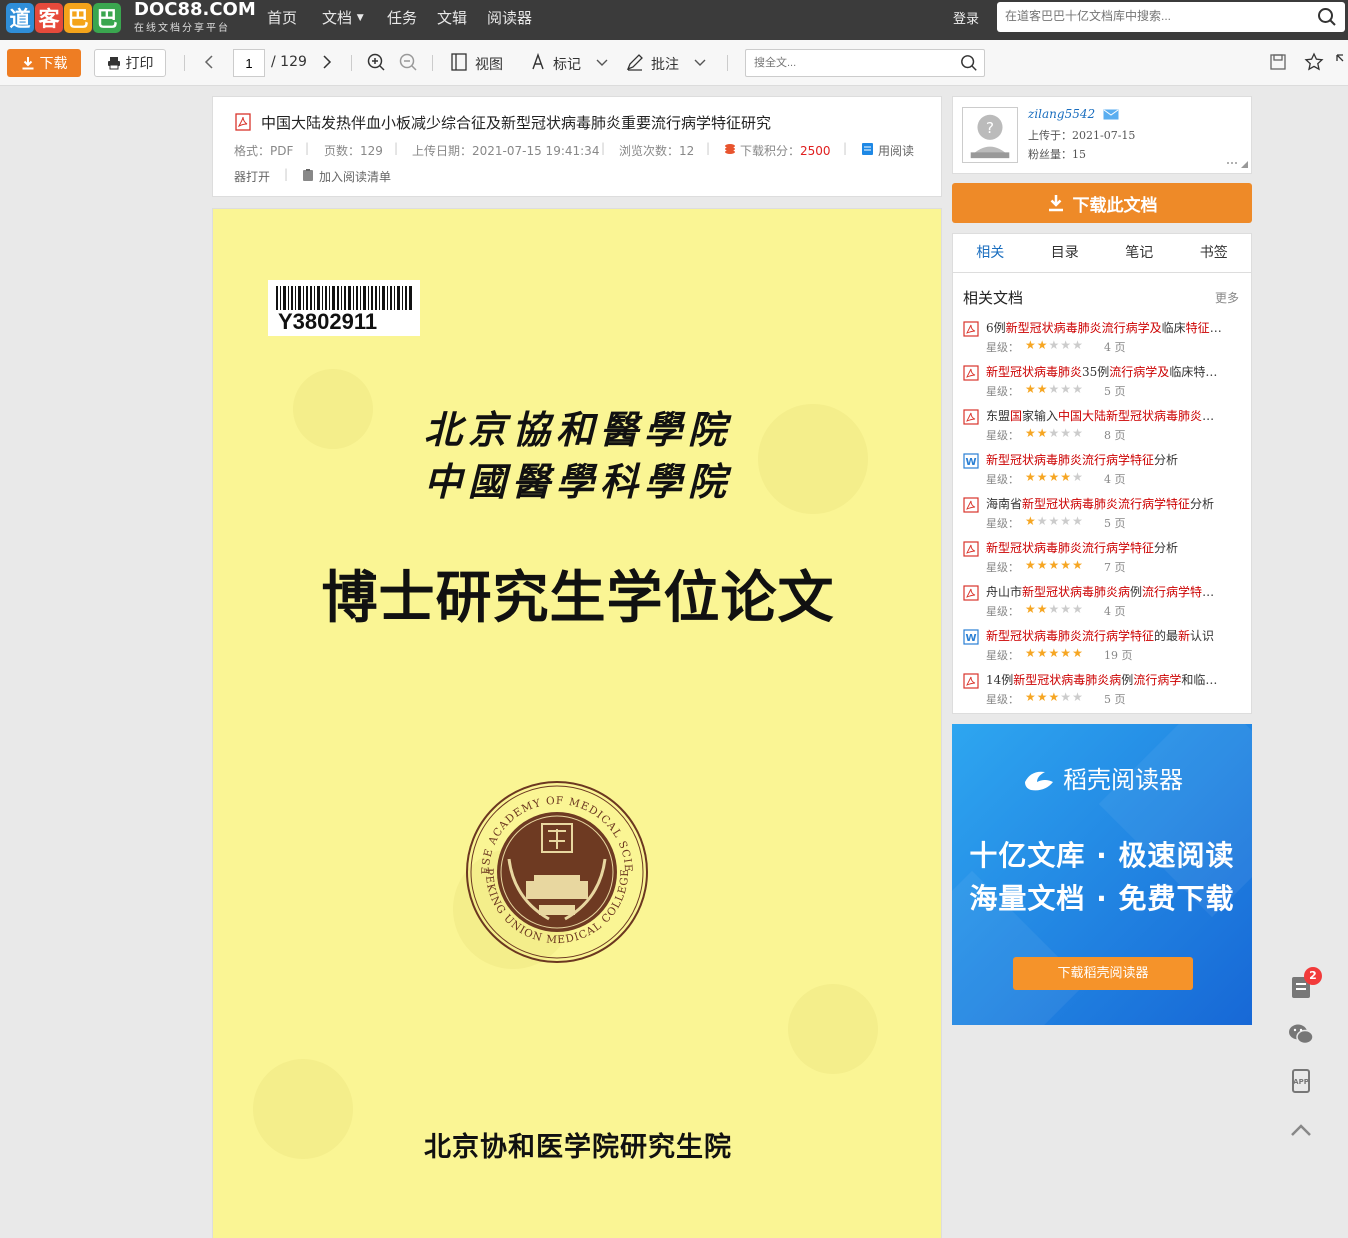  Describe the element at coordinates (509, 17) in the screenshot. I see `nav-reader: 阅读器` at that location.